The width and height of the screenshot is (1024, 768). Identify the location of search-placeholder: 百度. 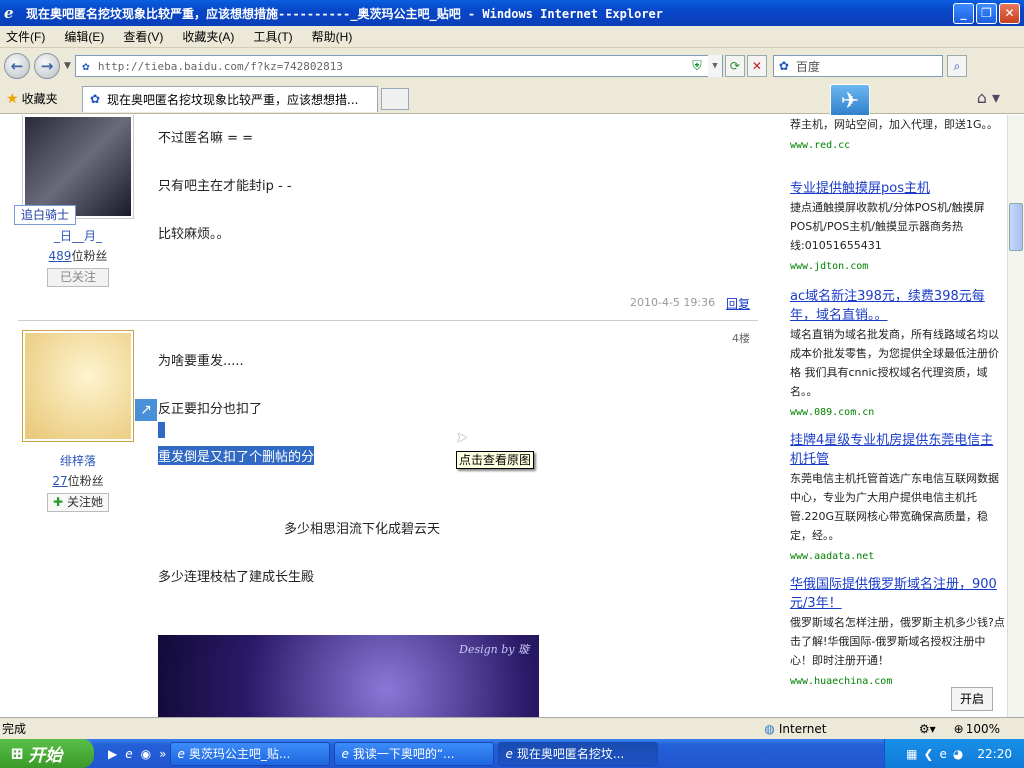
(807, 66).